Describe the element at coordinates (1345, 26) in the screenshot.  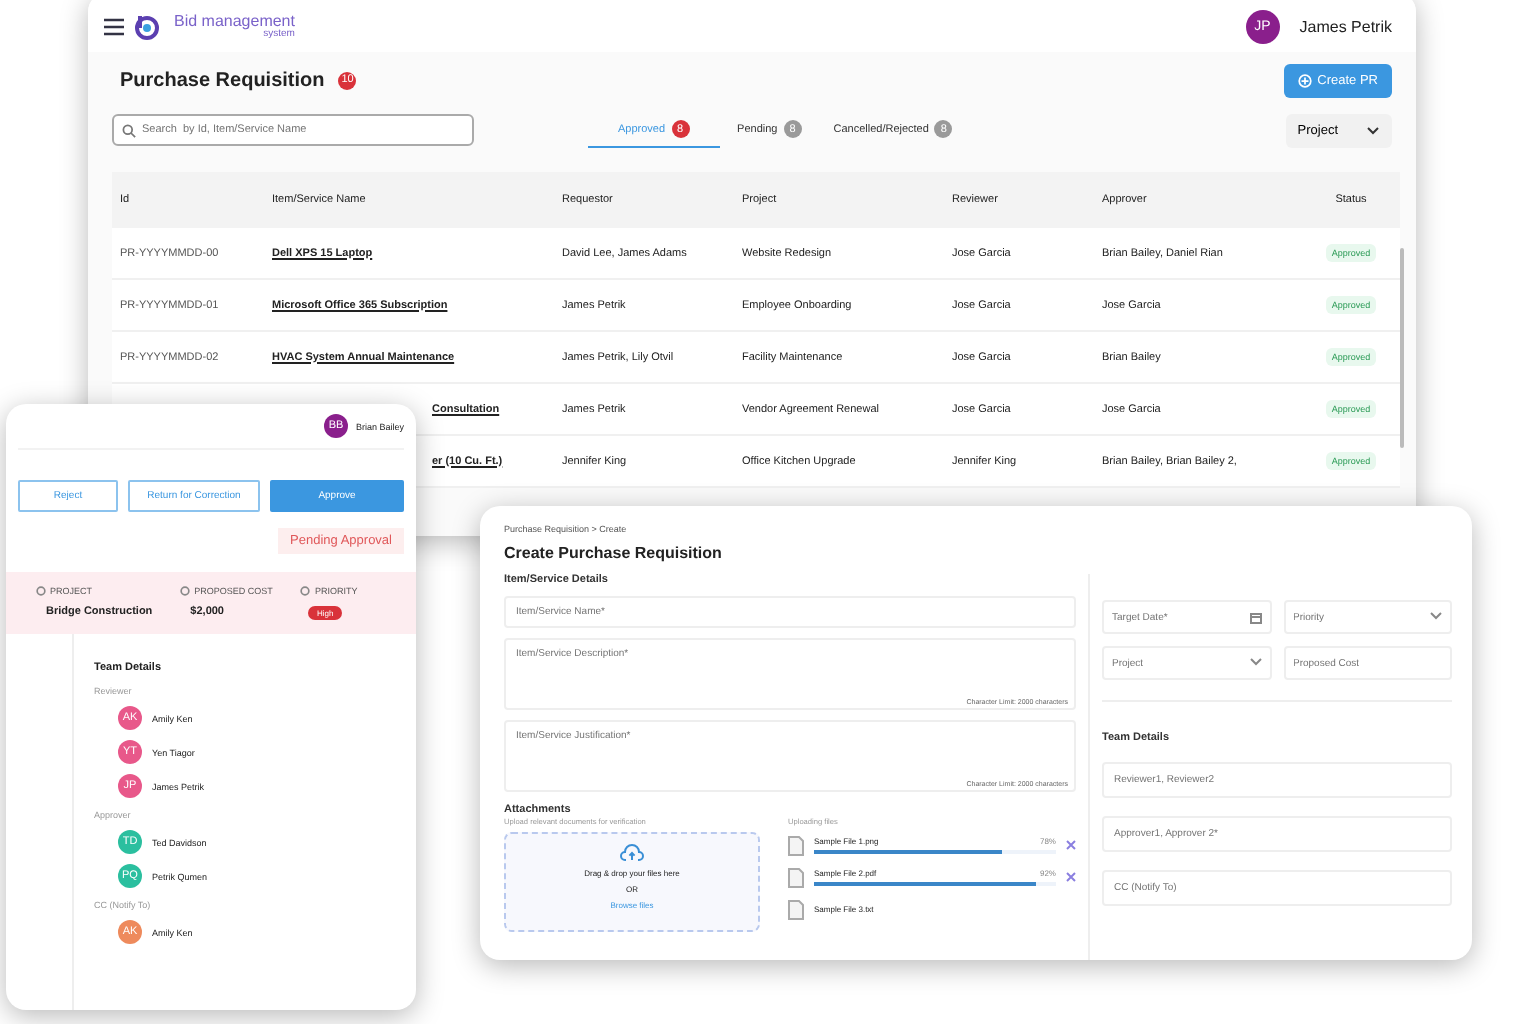
I see `user-name: James Petrik` at that location.